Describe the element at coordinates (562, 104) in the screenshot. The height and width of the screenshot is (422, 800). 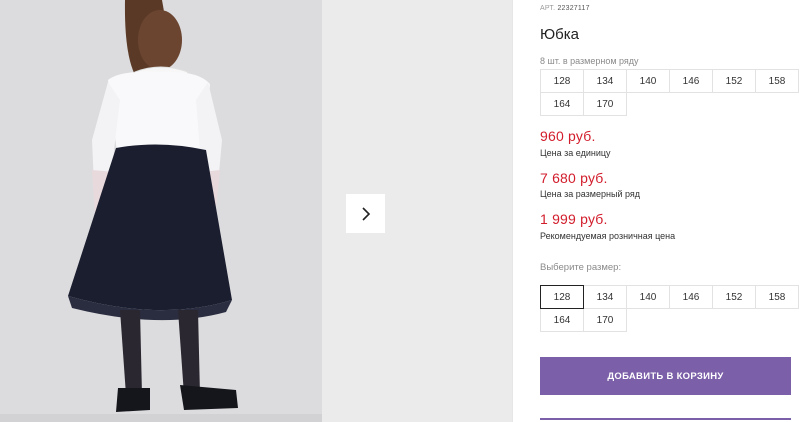
I see `pack-size-cell: 164` at that location.